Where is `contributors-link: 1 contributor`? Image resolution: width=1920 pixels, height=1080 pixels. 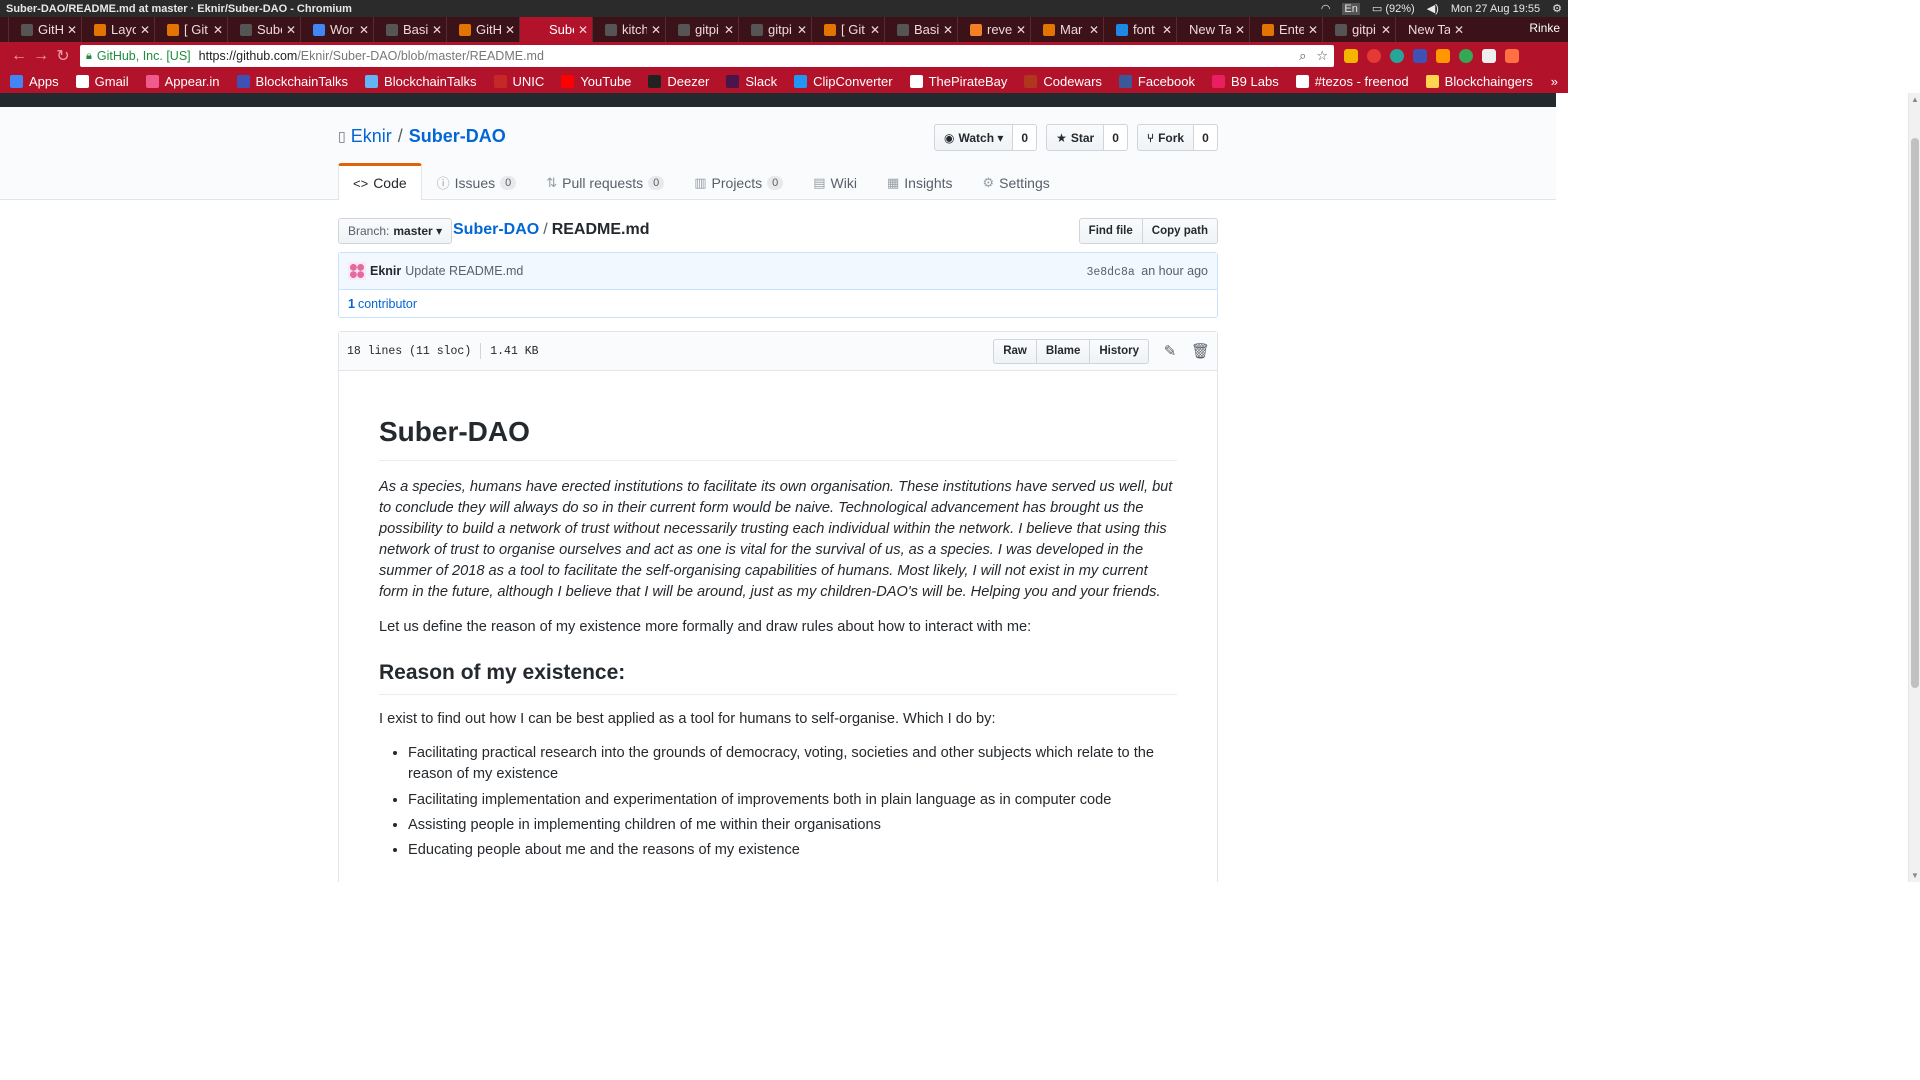
contributors-link: 1 contributor is located at coordinates (382, 304).